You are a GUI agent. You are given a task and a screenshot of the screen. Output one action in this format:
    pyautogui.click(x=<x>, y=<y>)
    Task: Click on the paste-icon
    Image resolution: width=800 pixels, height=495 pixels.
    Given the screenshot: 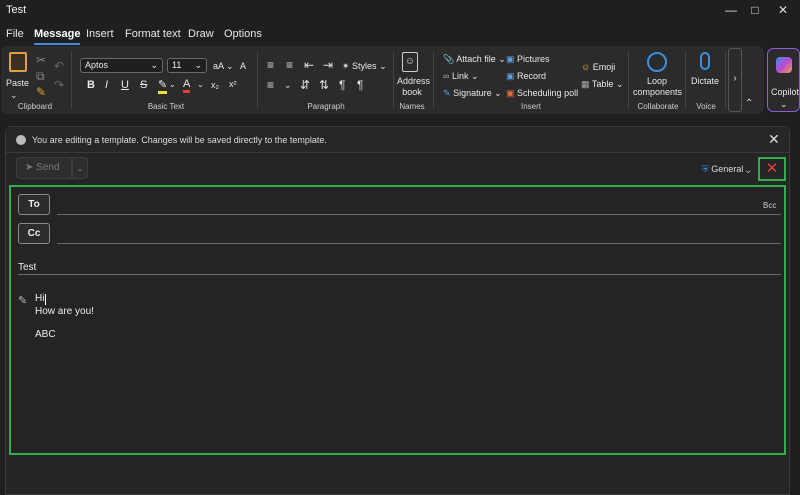 What is the action you would take?
    pyautogui.click(x=18, y=62)
    